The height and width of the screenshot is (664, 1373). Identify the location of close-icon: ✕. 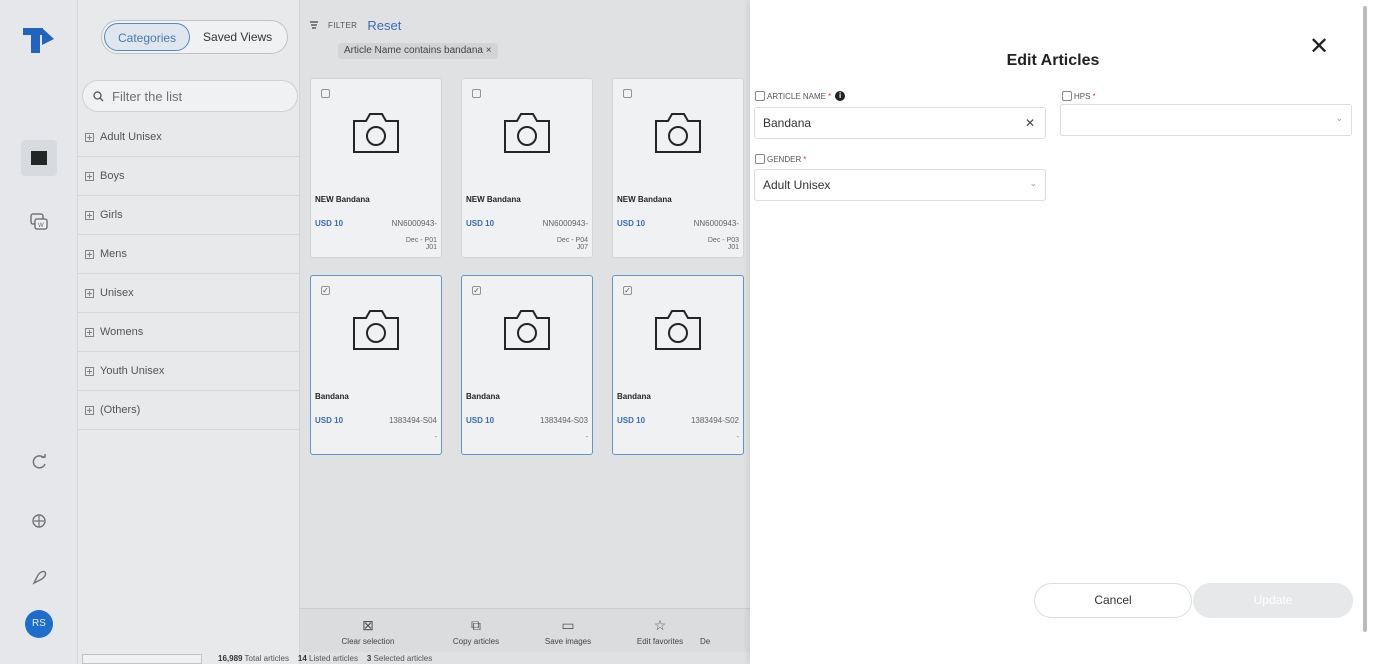
(1319, 47).